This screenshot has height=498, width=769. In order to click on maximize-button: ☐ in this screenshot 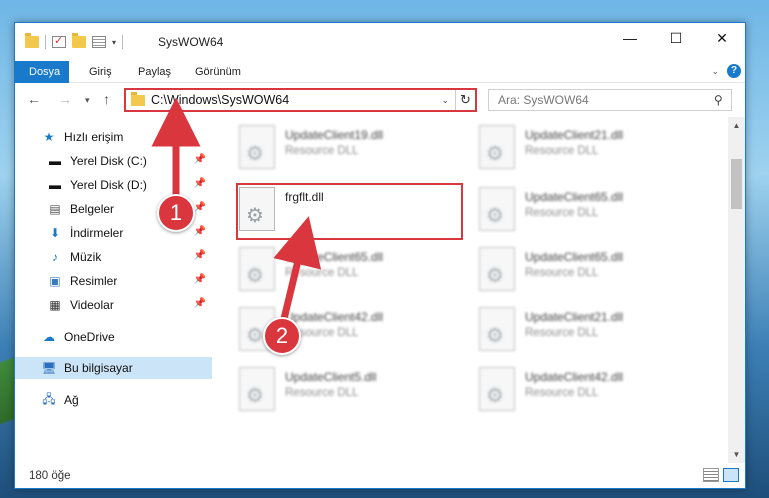, I will do `click(676, 38)`.